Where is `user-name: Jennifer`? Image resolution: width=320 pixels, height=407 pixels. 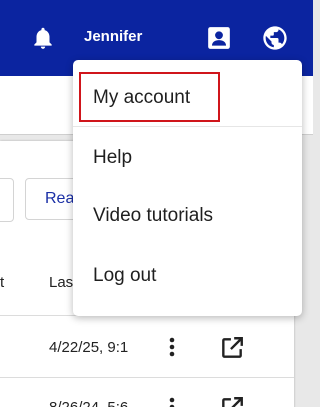
user-name: Jennifer is located at coordinates (113, 36).